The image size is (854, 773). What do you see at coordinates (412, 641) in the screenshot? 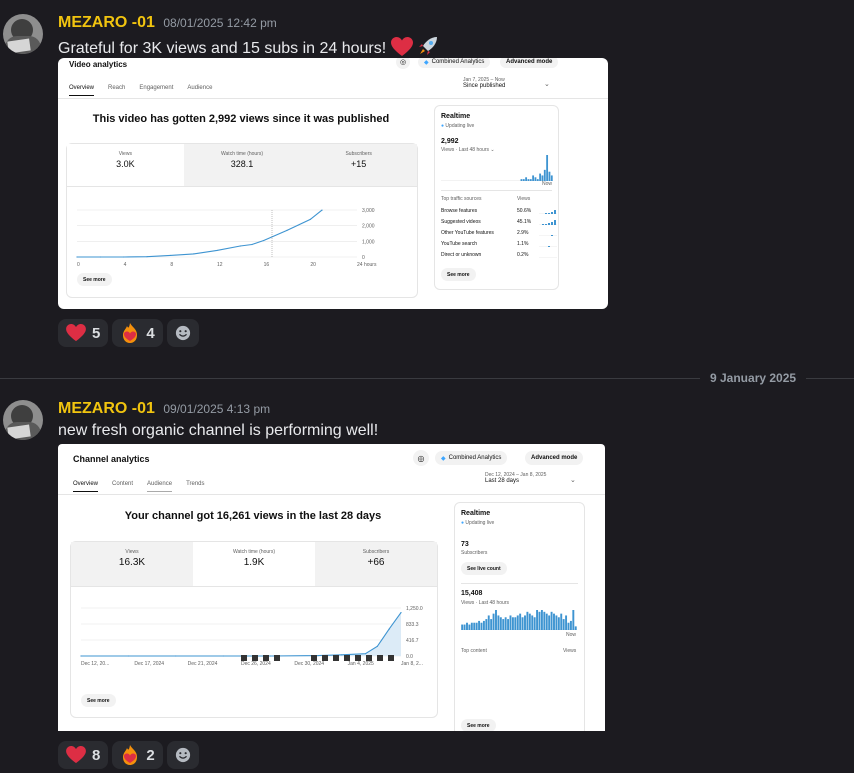
I see `y-tick-label: 416.7` at bounding box center [412, 641].